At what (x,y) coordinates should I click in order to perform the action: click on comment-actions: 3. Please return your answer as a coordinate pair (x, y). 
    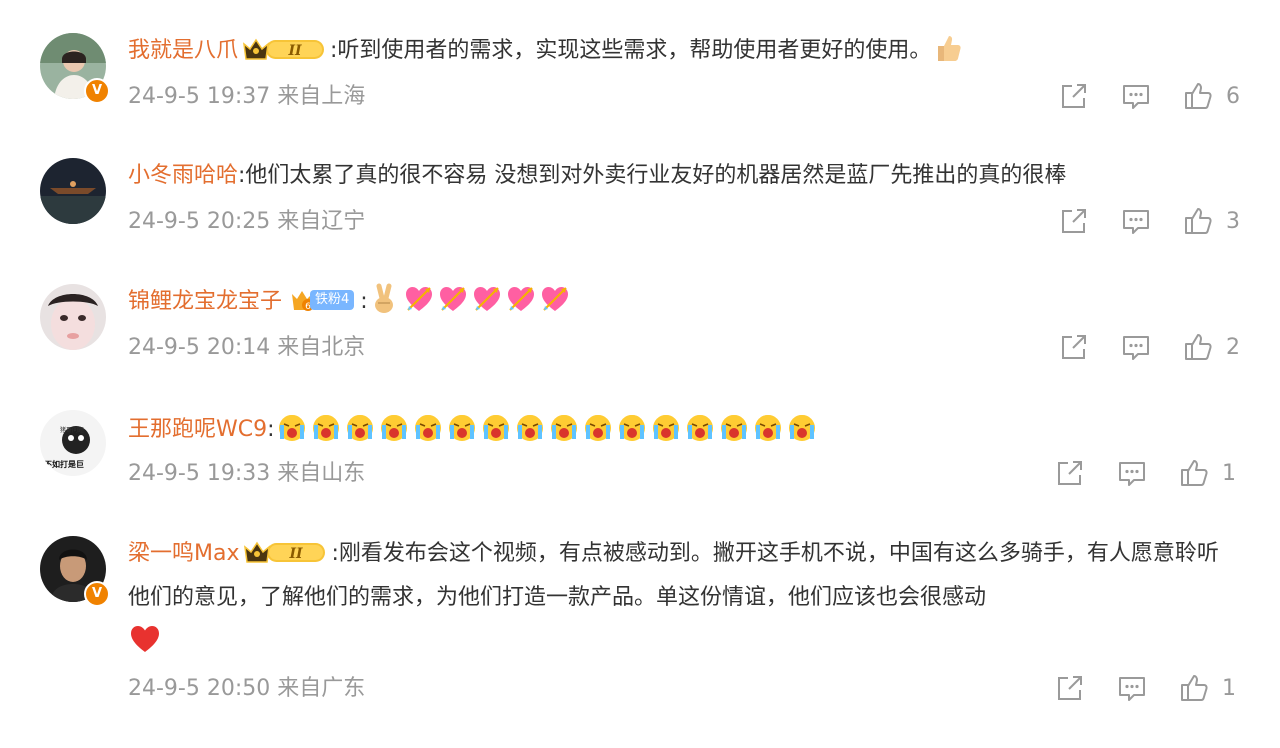
    Looking at the image, I should click on (1149, 221).